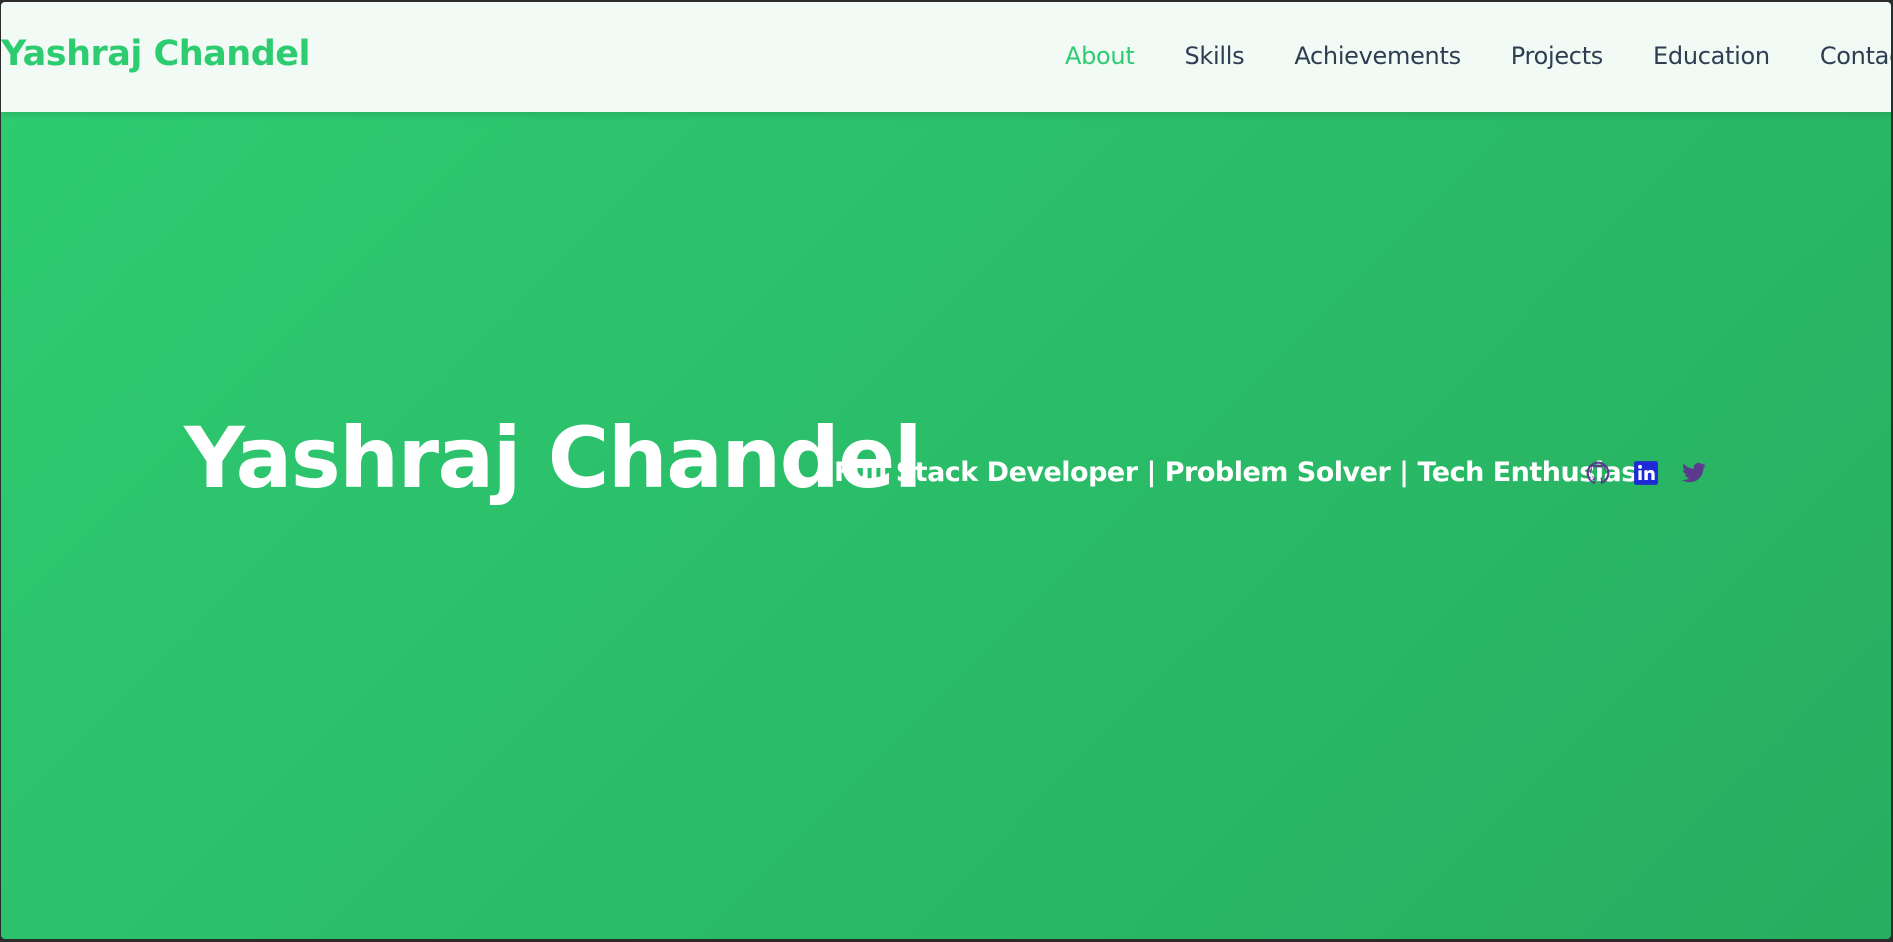  I want to click on nav-link-skills: Skills, so click(1214, 56).